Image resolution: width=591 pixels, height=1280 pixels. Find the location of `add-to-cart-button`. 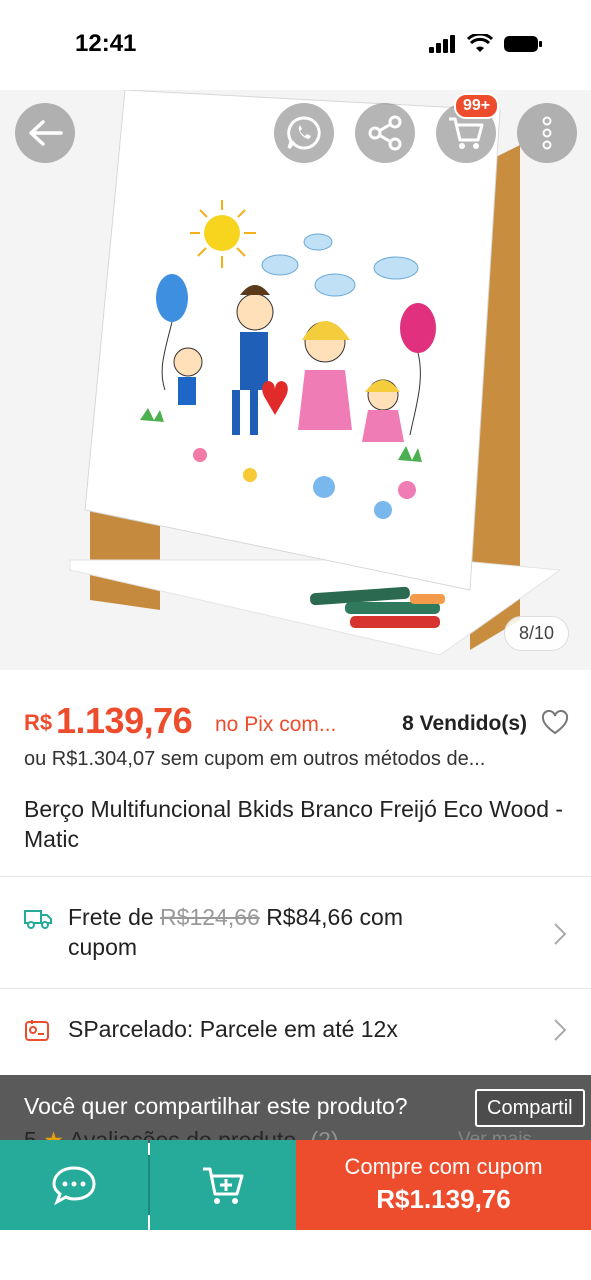

add-to-cart-button is located at coordinates (223, 1185).